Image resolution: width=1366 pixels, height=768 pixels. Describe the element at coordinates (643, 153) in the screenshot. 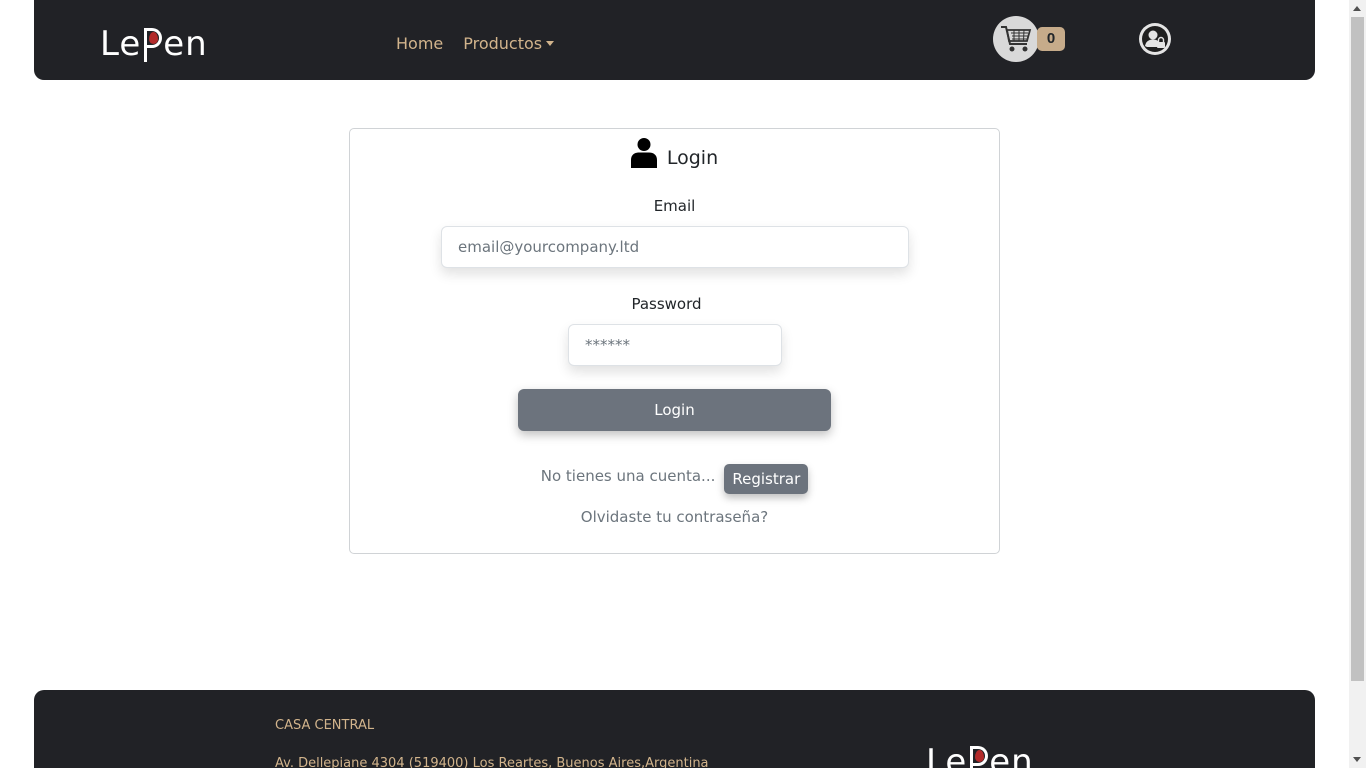

I see `user-icon` at that location.